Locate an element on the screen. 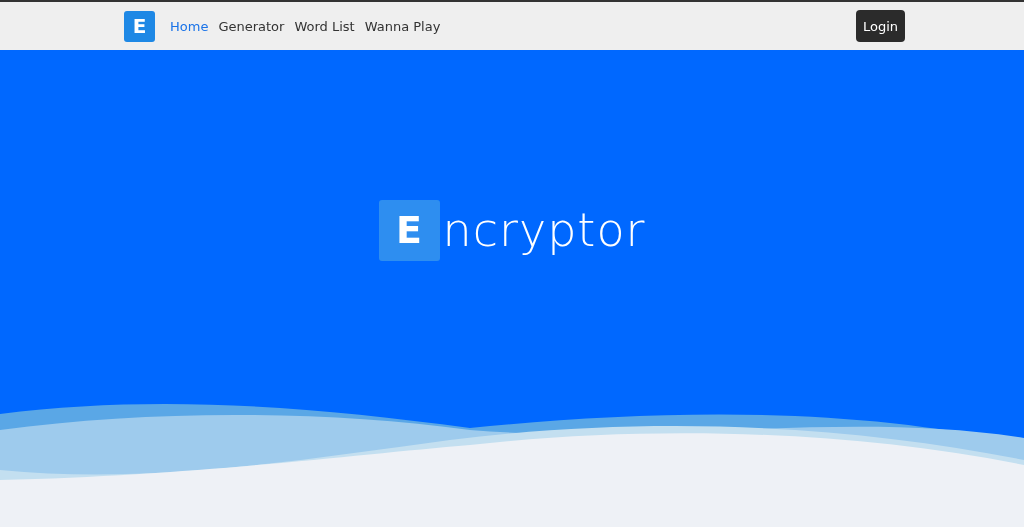  nav-link: Home is located at coordinates (189, 26).